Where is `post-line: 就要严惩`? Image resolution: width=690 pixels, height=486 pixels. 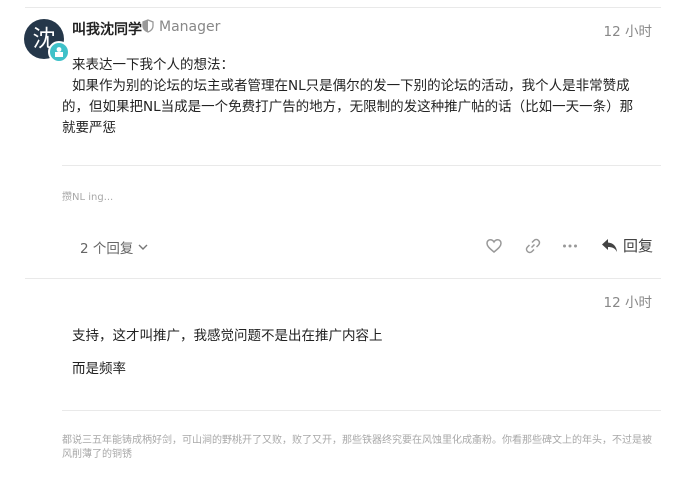 post-line: 就要严惩 is located at coordinates (89, 128).